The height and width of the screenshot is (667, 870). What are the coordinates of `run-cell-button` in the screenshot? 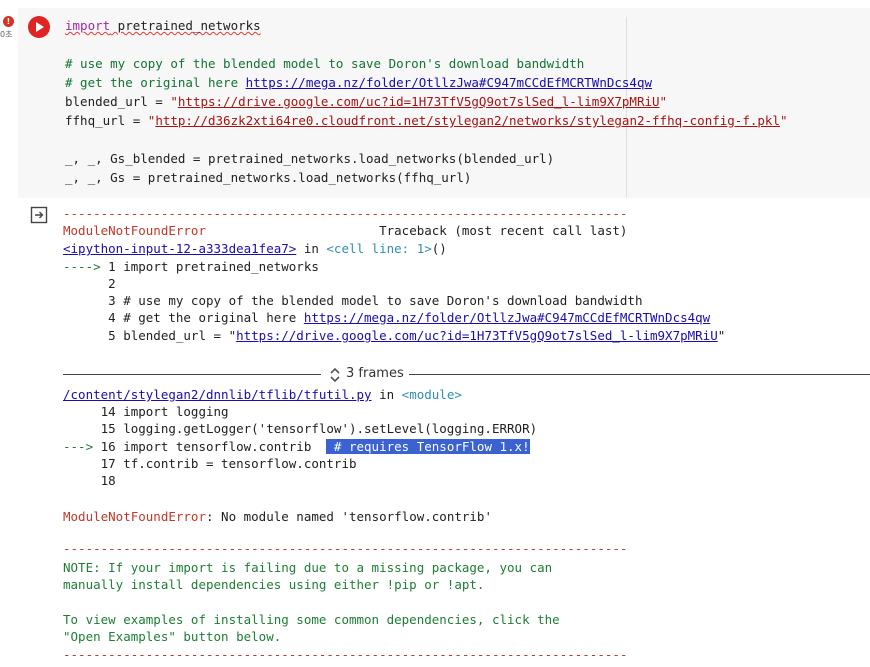 It's located at (39, 27).